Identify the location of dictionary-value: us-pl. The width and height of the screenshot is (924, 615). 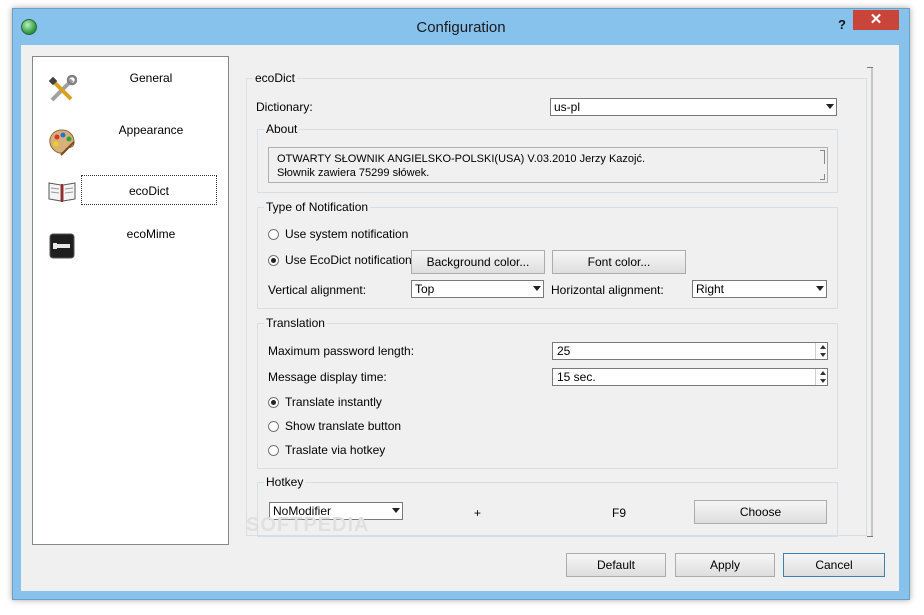
(567, 107).